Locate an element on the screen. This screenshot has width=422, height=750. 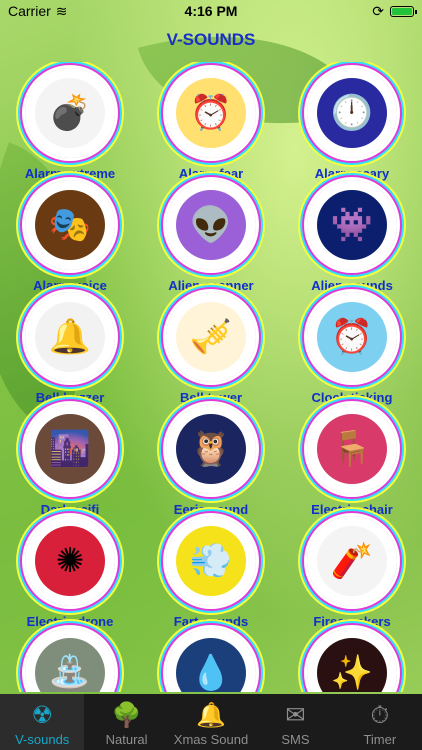
golden-face-icon: 🎭 is located at coordinates (70, 225).